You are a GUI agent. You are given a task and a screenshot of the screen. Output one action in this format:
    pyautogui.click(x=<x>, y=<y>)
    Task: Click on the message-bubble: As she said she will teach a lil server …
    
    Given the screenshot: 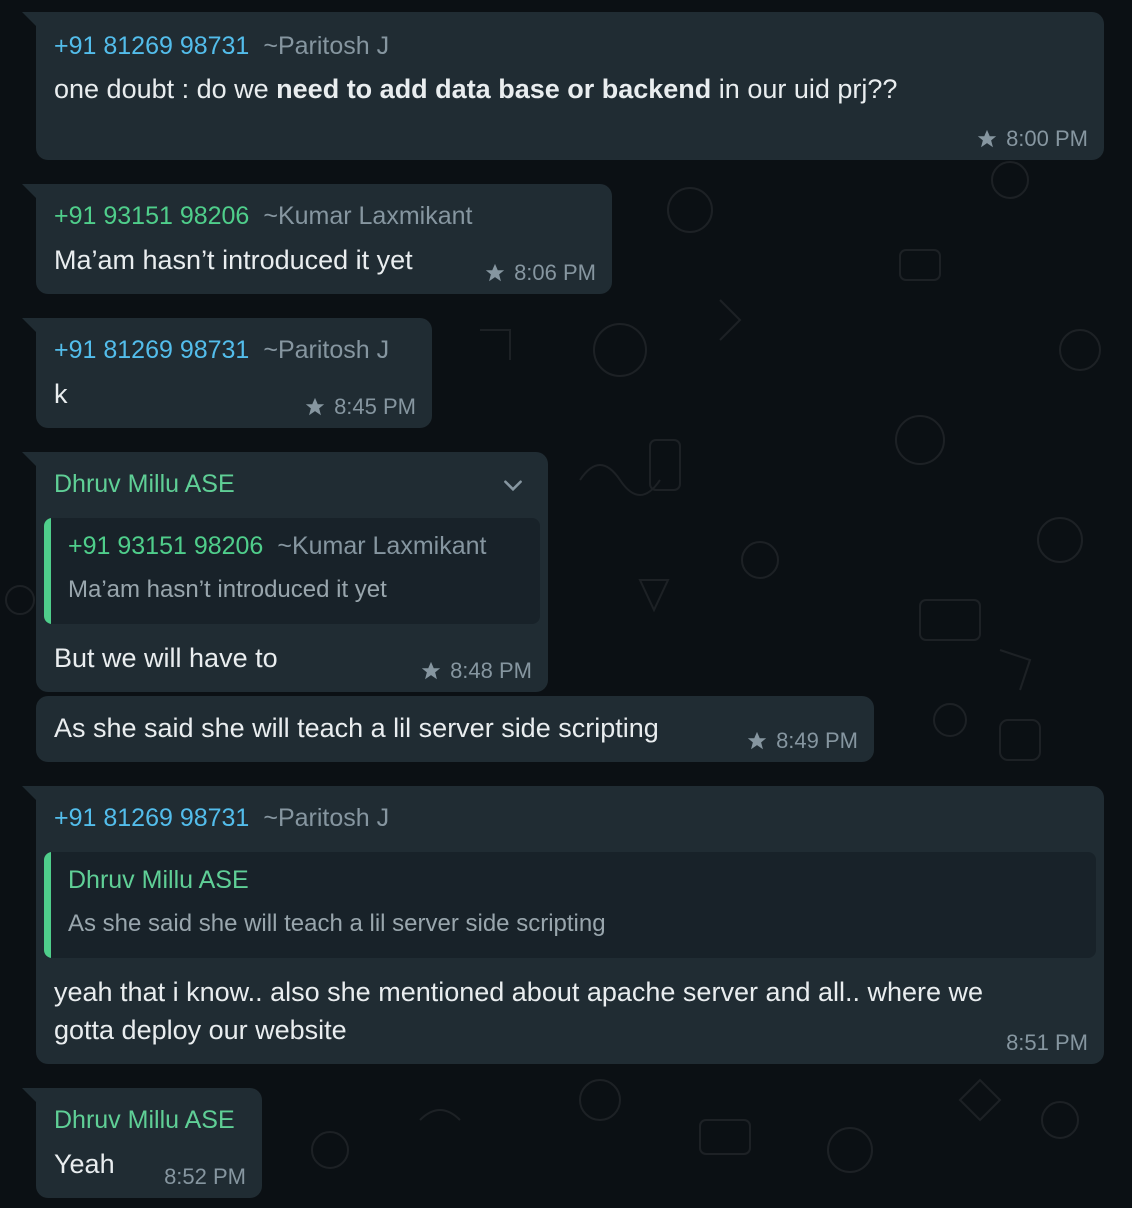 What is the action you would take?
    pyautogui.click(x=455, y=729)
    